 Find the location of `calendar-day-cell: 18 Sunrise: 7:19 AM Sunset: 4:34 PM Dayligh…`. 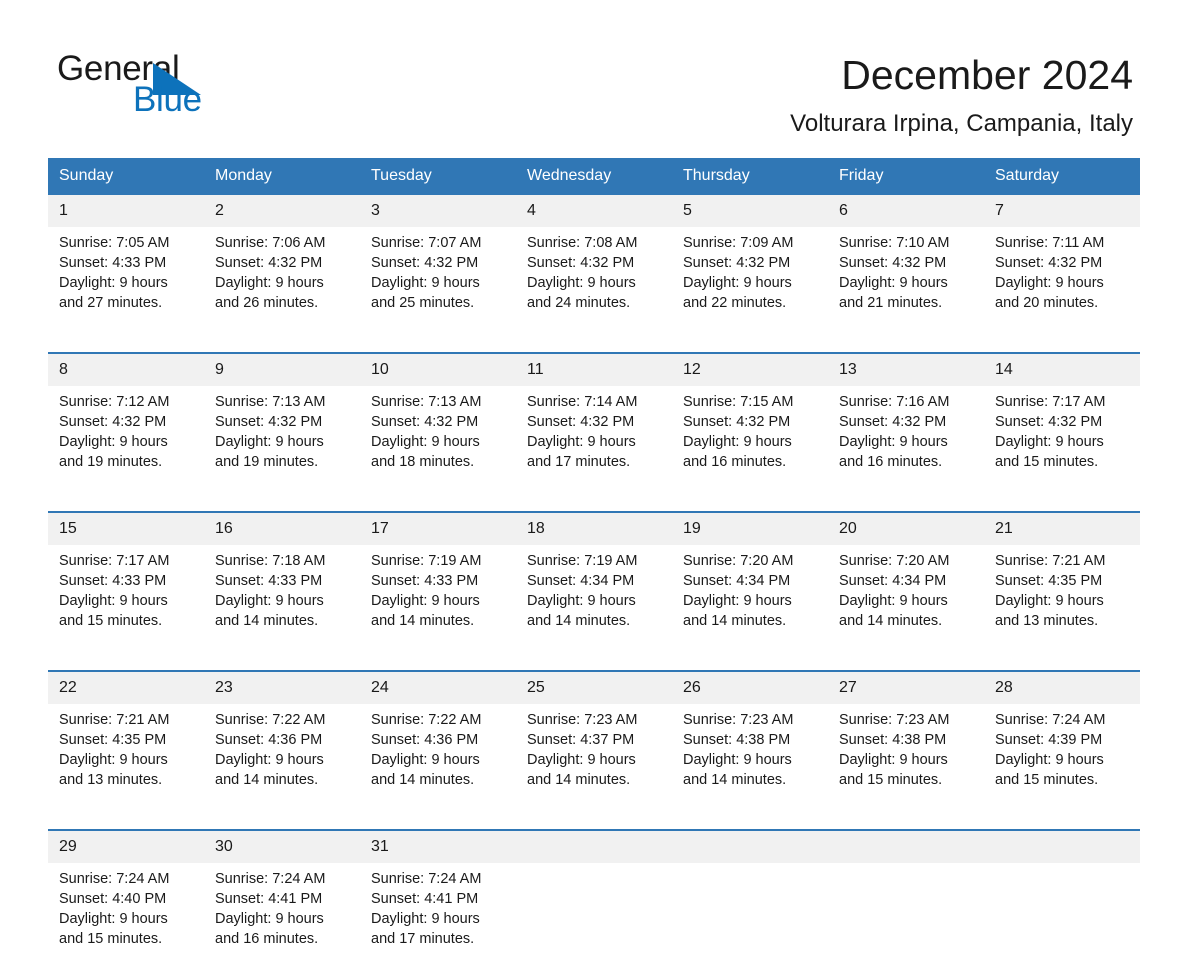

calendar-day-cell: 18 Sunrise: 7:19 AM Sunset: 4:34 PM Dayligh… is located at coordinates (594, 580).